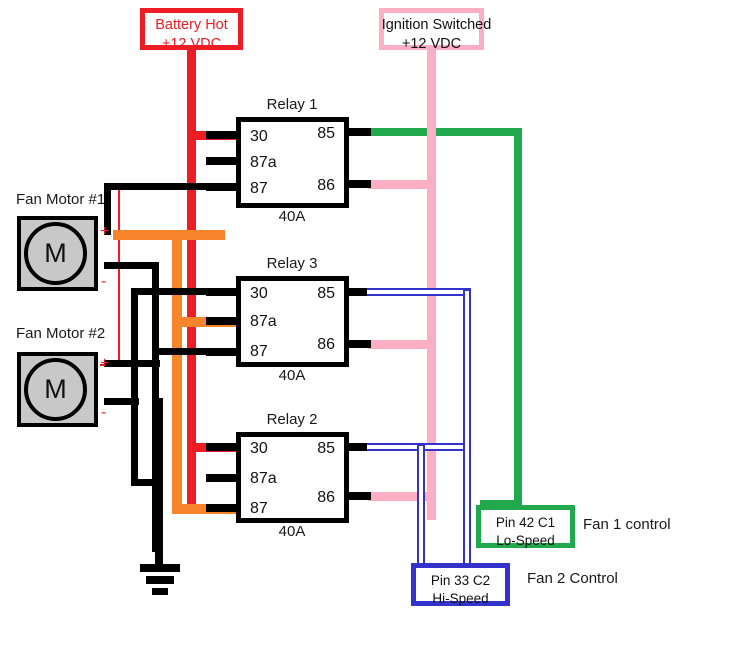 This screenshot has height=656, width=730. What do you see at coordinates (259, 188) in the screenshot?
I see `relay-1-pin-87: 87` at bounding box center [259, 188].